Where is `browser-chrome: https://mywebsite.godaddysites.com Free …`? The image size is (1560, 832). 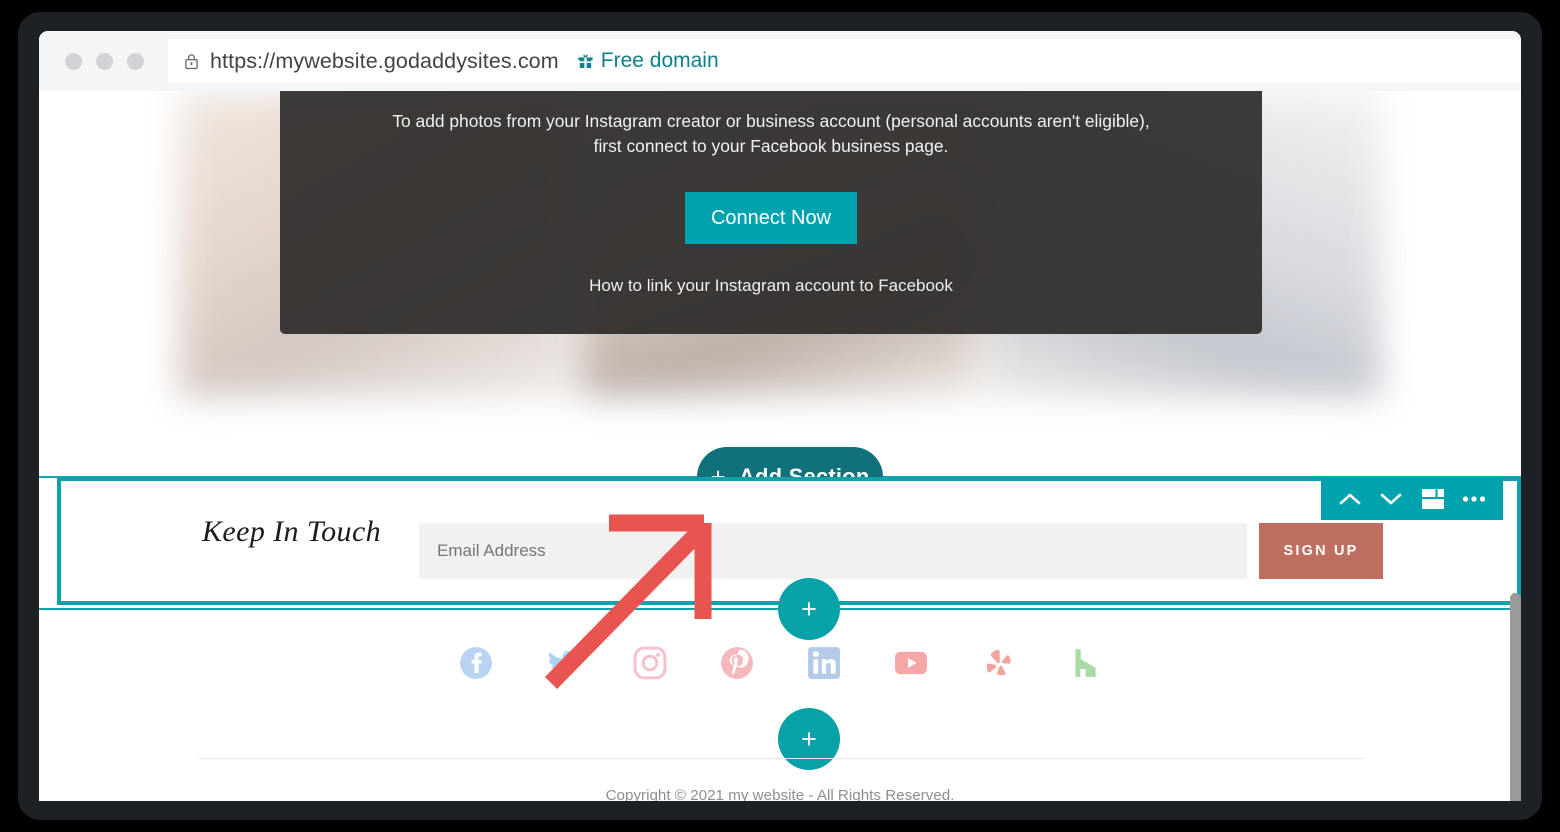
browser-chrome: https://mywebsite.godaddysites.com Free … is located at coordinates (780, 61).